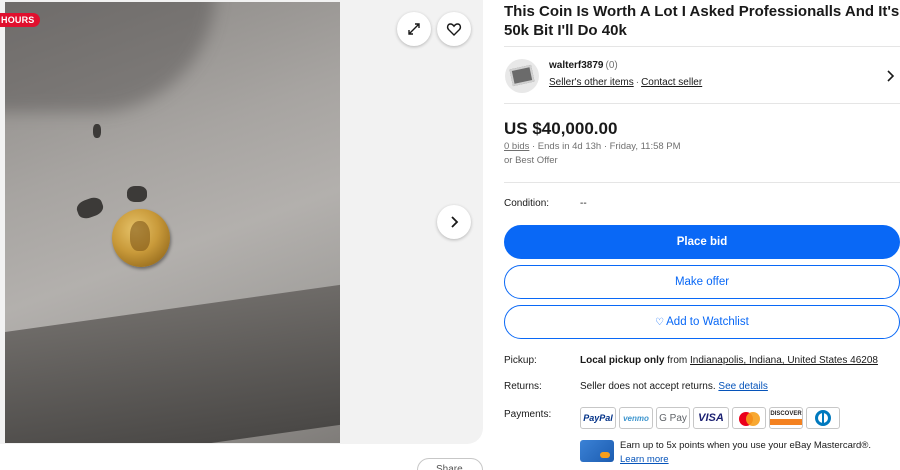  What do you see at coordinates (450, 464) in the screenshot?
I see `share-button: Share` at bounding box center [450, 464].